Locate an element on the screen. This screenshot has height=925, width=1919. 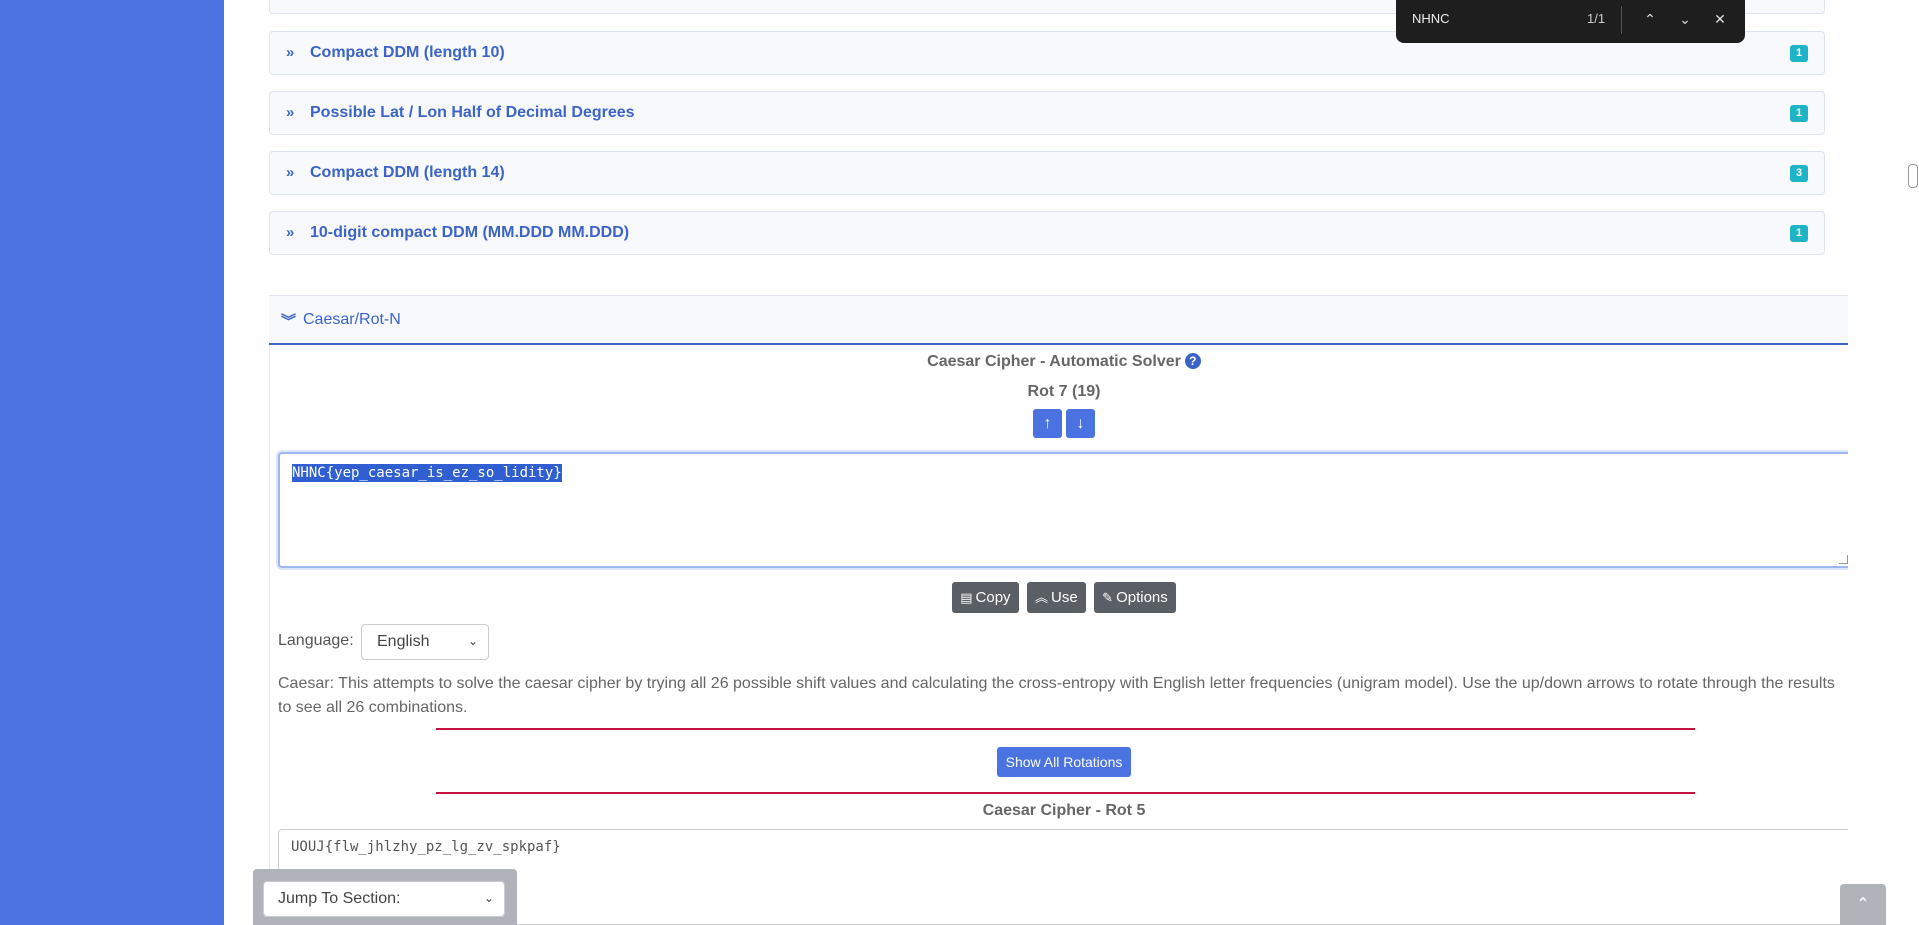
rot5-title: Caesar Cipher - Rot 5 is located at coordinates (1064, 810).